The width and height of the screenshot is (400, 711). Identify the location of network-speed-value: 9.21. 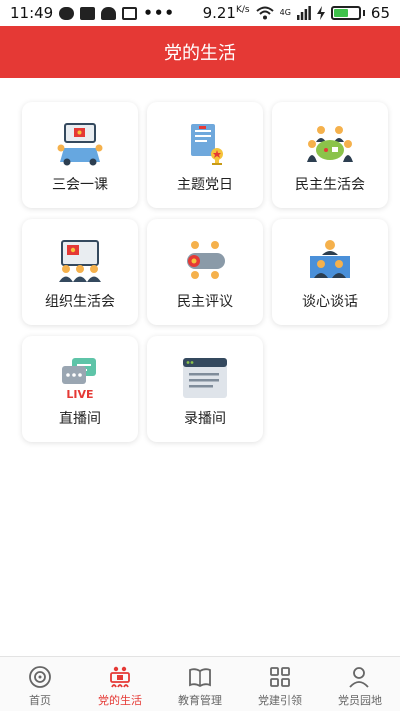
(219, 13).